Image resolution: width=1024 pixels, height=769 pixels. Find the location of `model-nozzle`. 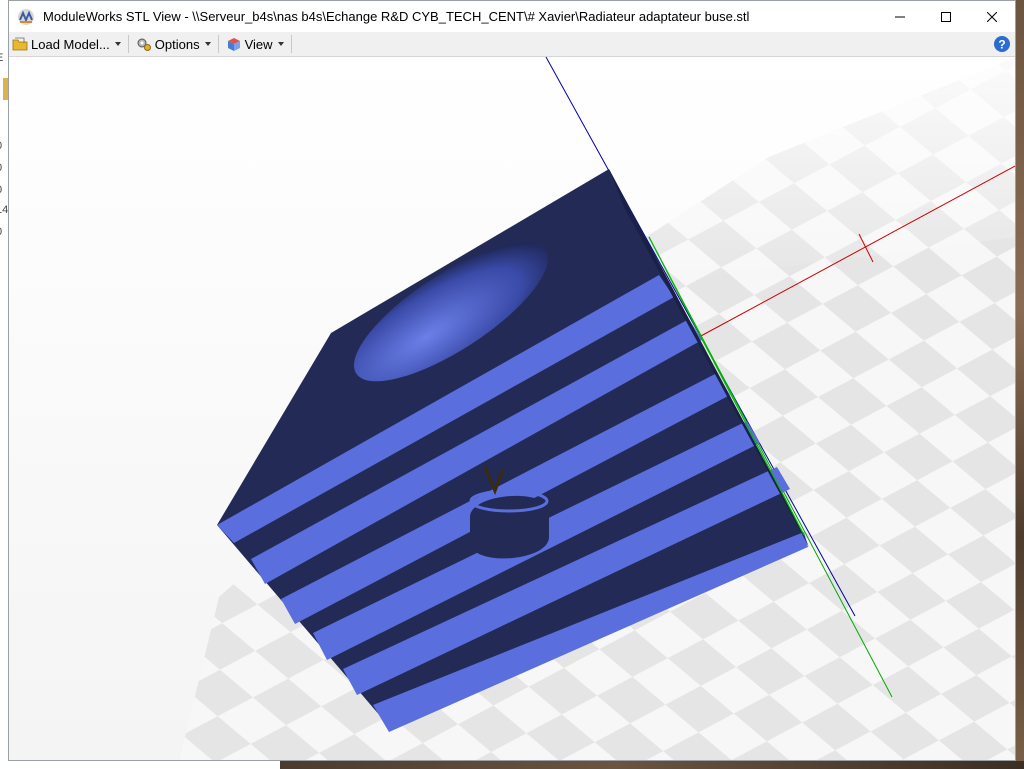

model-nozzle is located at coordinates (509, 527).